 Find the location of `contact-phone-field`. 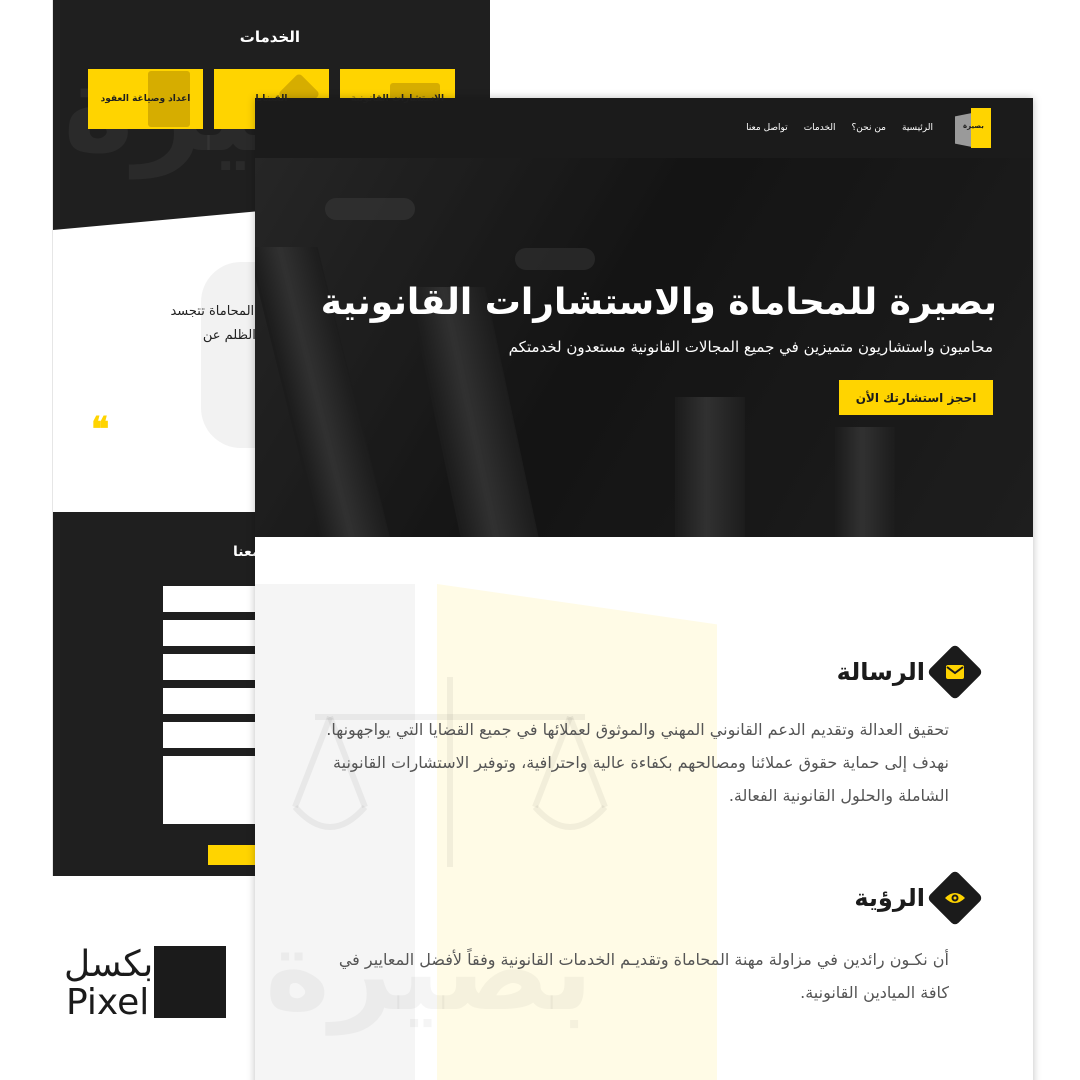

contact-phone-field is located at coordinates (213, 667).